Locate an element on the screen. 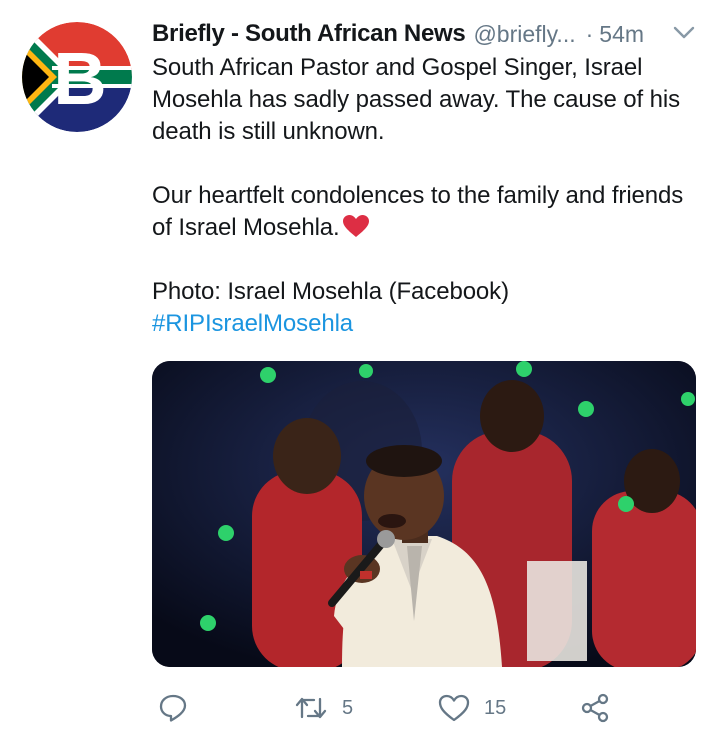 The image size is (720, 733). retweet-button: 5 is located at coordinates (323, 708).